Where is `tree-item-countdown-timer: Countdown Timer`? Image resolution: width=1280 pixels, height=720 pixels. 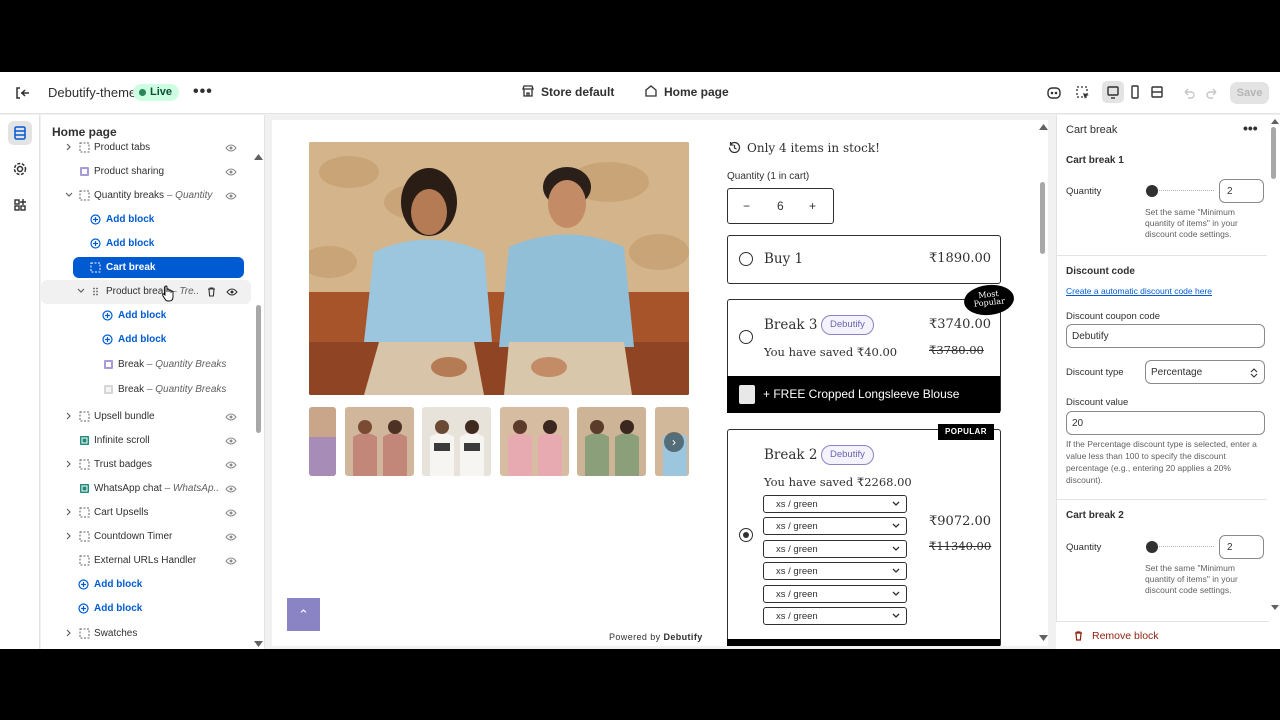 tree-item-countdown-timer: Countdown Timer is located at coordinates (146, 537).